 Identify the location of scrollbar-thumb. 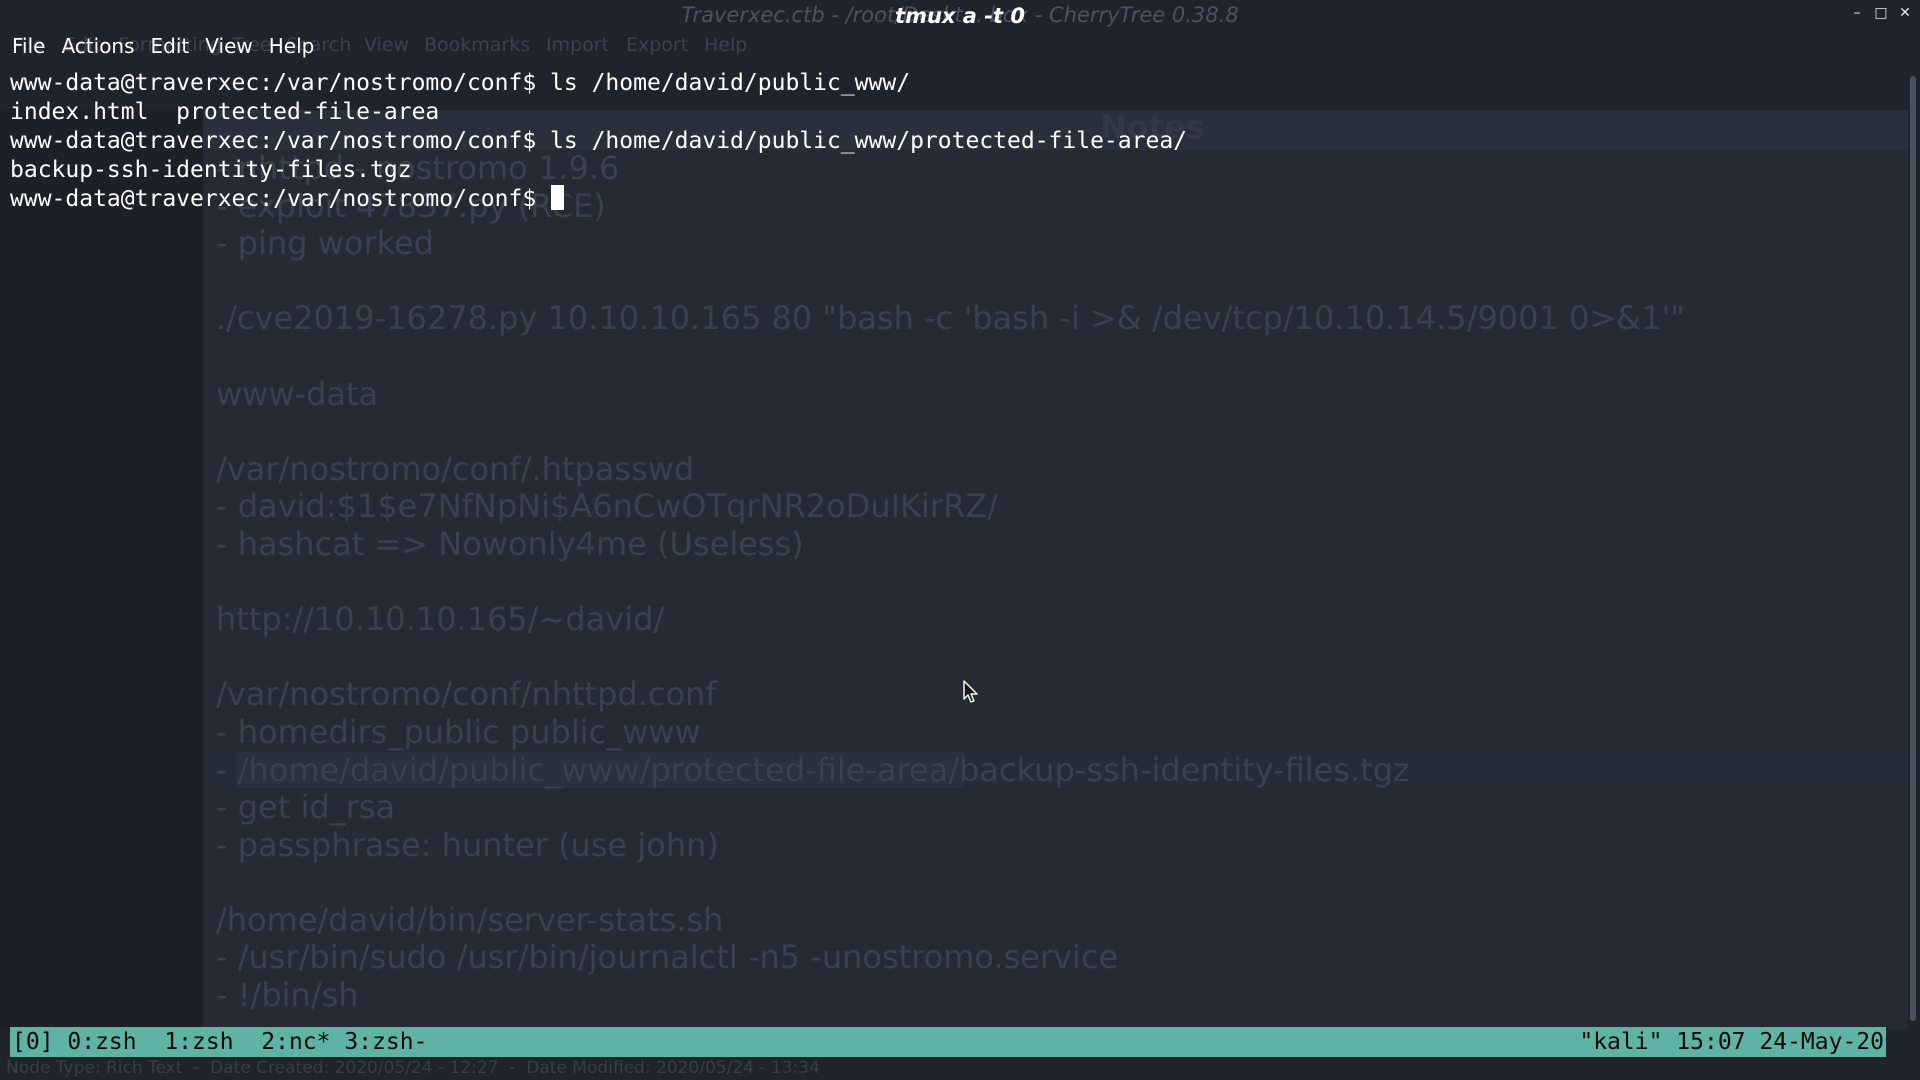
(1913, 548).